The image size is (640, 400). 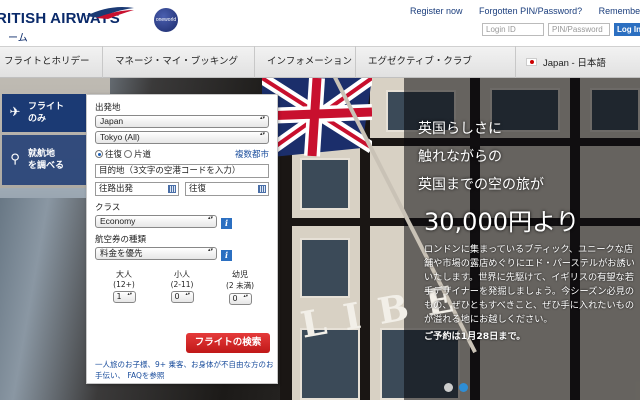 I want to click on carousel-dot, so click(x=448, y=387).